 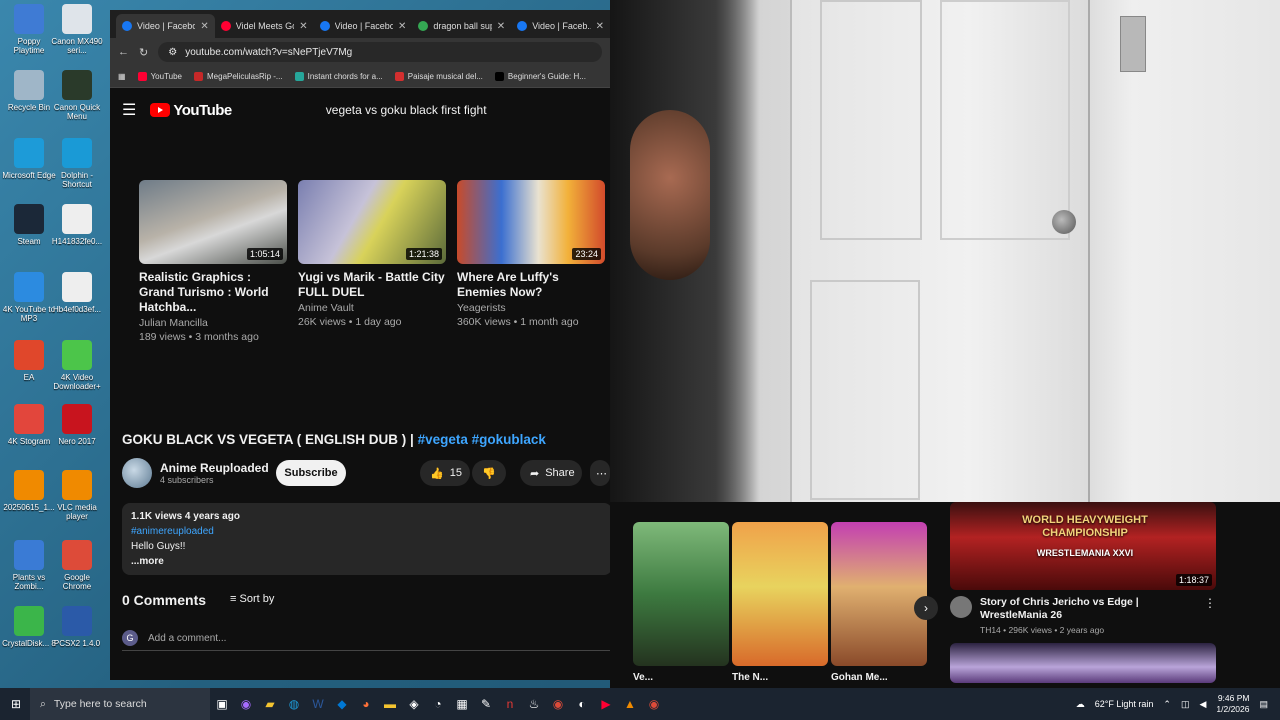 I want to click on browser-tab: Video | Faceb... ✕, so click(x=560, y=26).